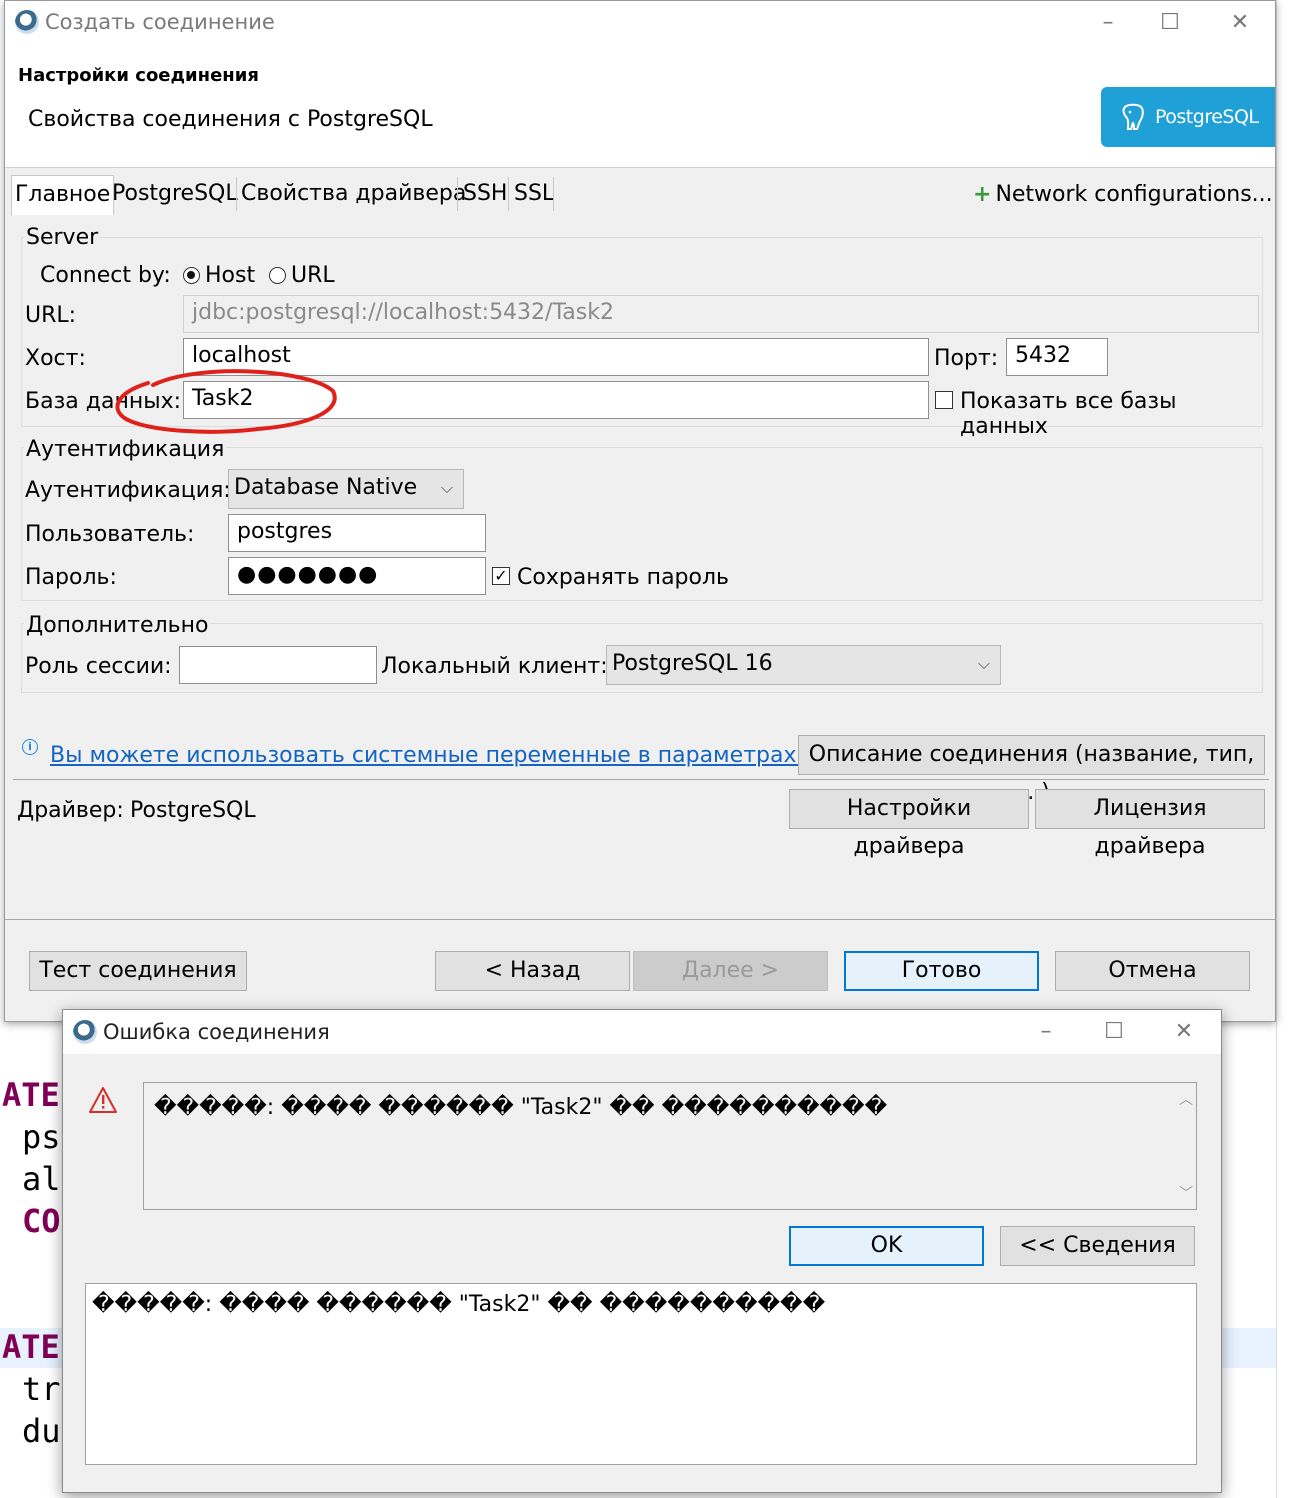 The height and width of the screenshot is (1498, 1296). I want to click on local-client-value: PostgreSQL 16, so click(692, 663).